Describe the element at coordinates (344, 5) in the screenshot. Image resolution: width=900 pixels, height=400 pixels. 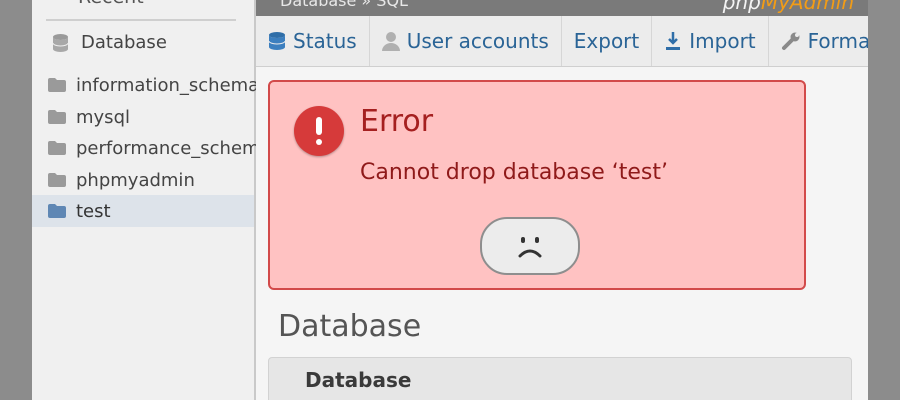
I see `breadcrumb: Database » SQL` at that location.